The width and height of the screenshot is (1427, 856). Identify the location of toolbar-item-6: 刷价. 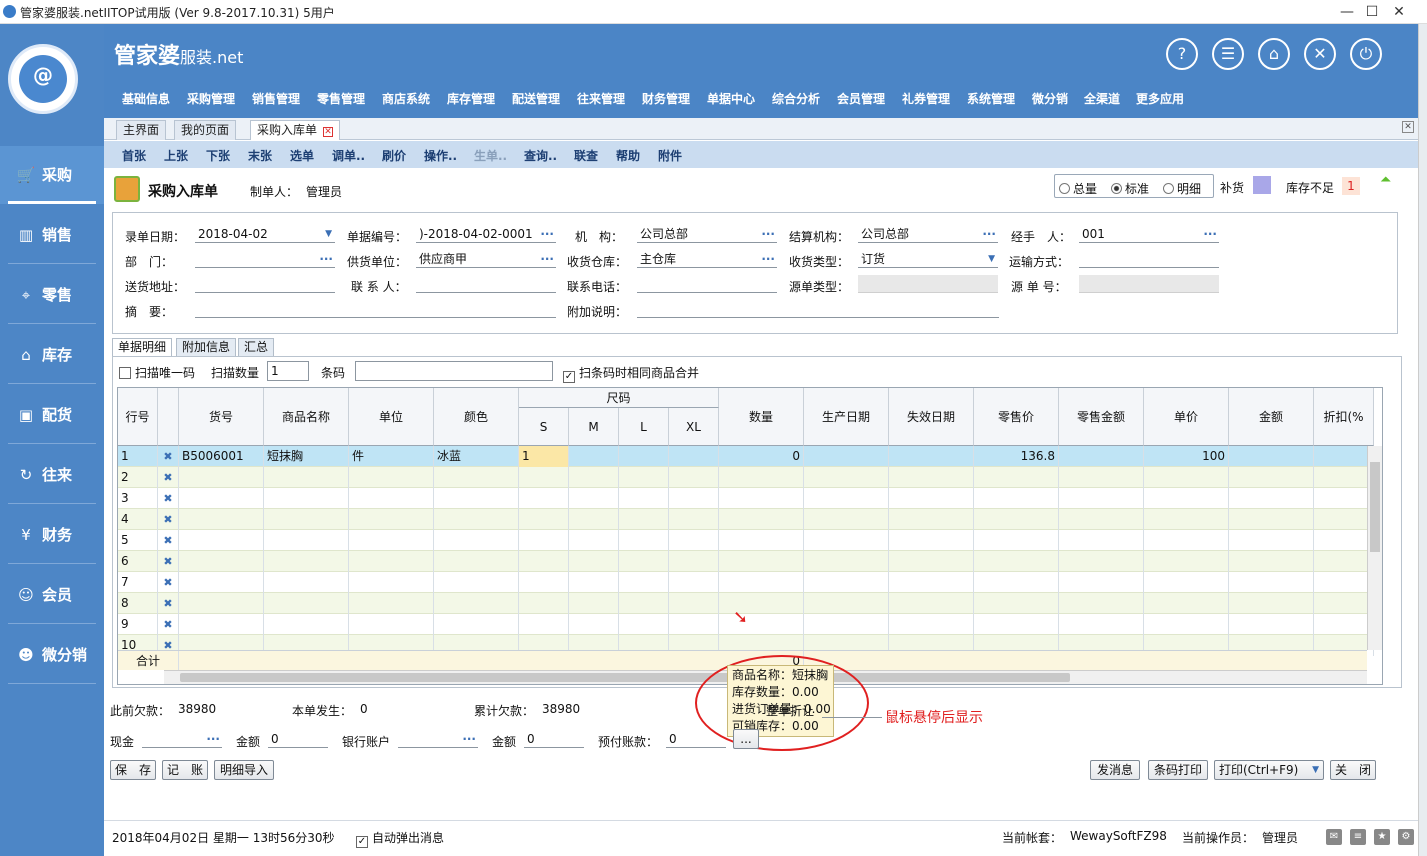
(394, 155).